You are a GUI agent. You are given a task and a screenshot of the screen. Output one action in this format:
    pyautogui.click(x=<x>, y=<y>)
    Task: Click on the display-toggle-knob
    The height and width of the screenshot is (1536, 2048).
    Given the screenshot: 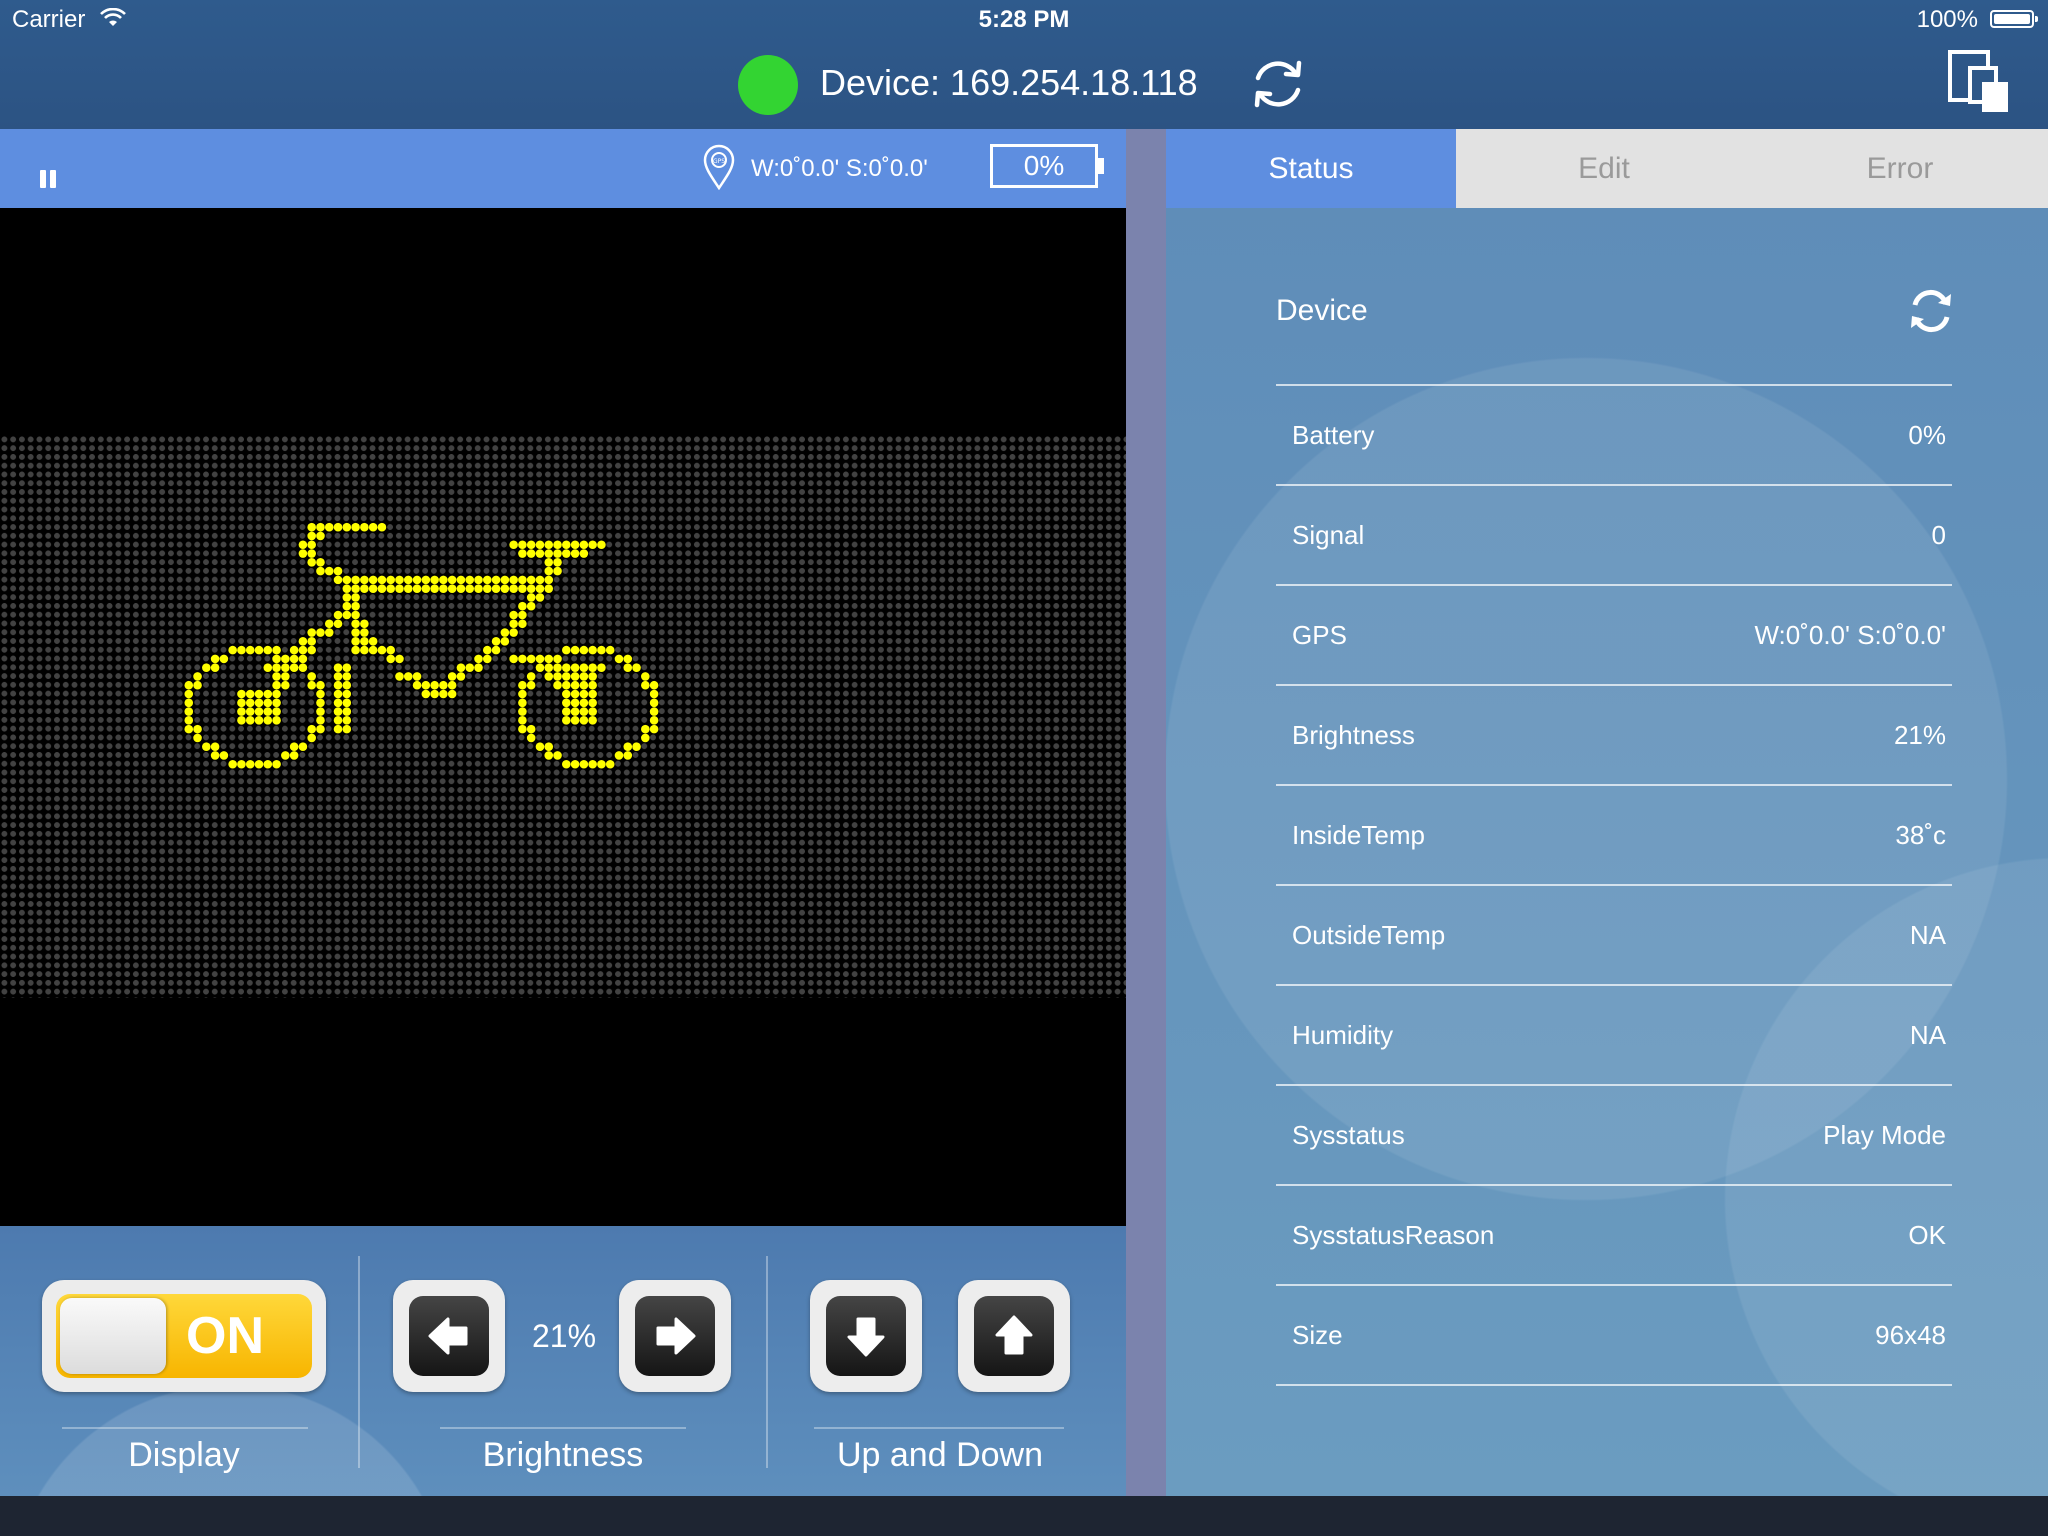 What is the action you would take?
    pyautogui.click(x=113, y=1336)
    